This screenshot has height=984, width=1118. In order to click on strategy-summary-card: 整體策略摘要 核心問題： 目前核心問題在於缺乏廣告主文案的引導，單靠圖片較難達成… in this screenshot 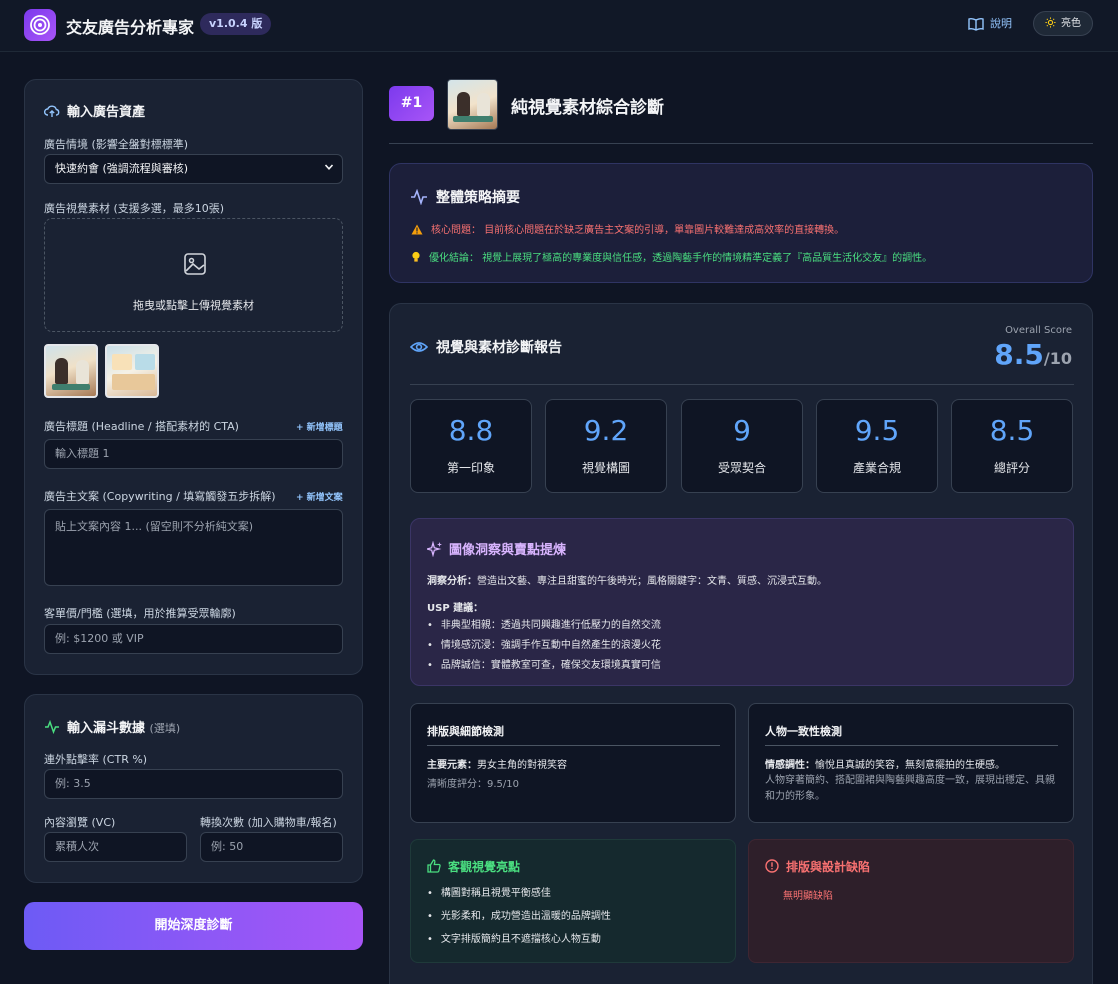, I will do `click(741, 223)`.